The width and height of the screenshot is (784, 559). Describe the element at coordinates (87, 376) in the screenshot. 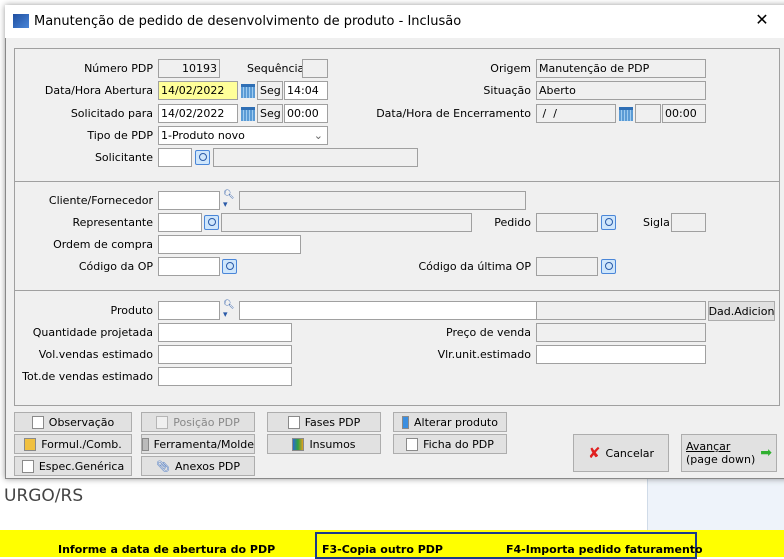

I see `label-tot-vendas: Tot.de vendas estimado` at that location.